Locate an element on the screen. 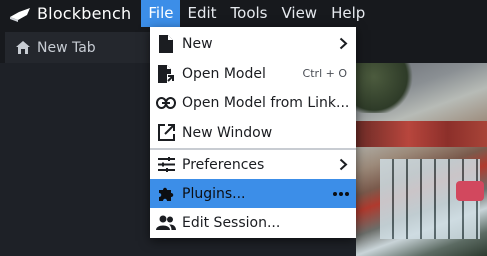  menu-view: View is located at coordinates (299, 13).